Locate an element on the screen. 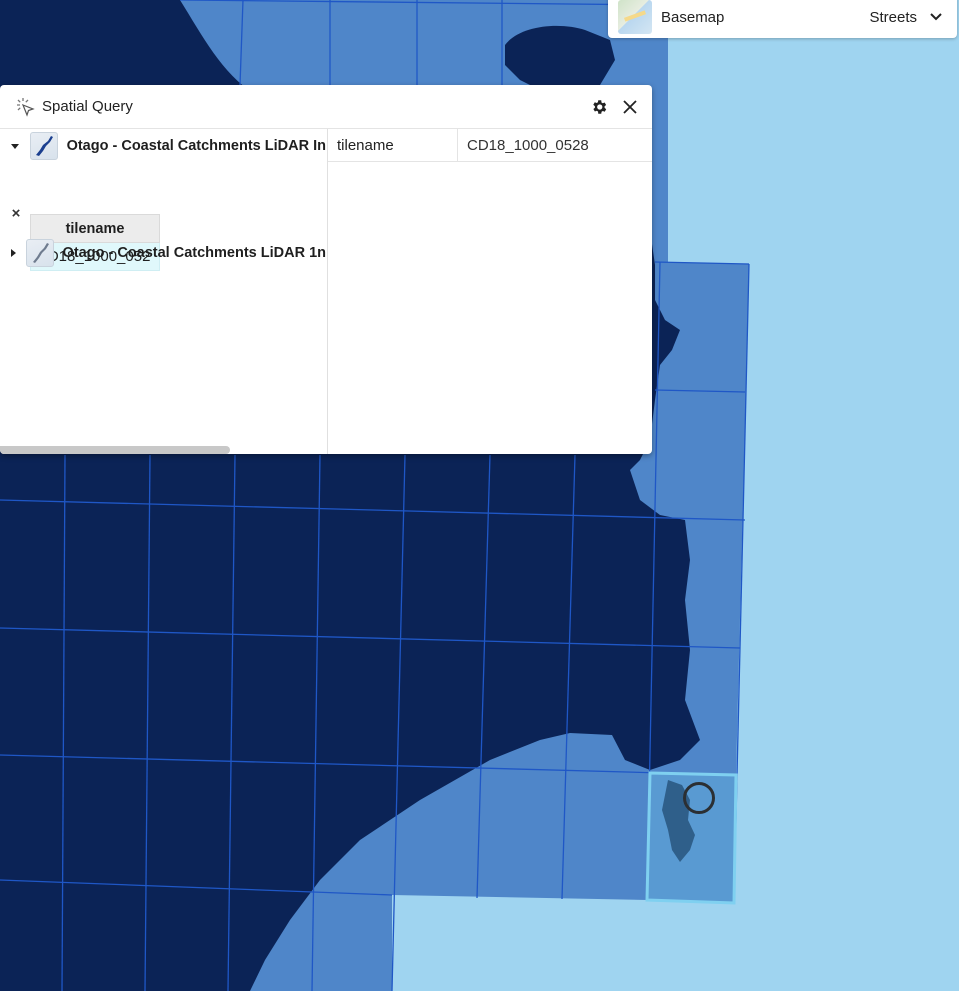 This screenshot has height=991, width=959. caret-down-icon is located at coordinates (15, 146).